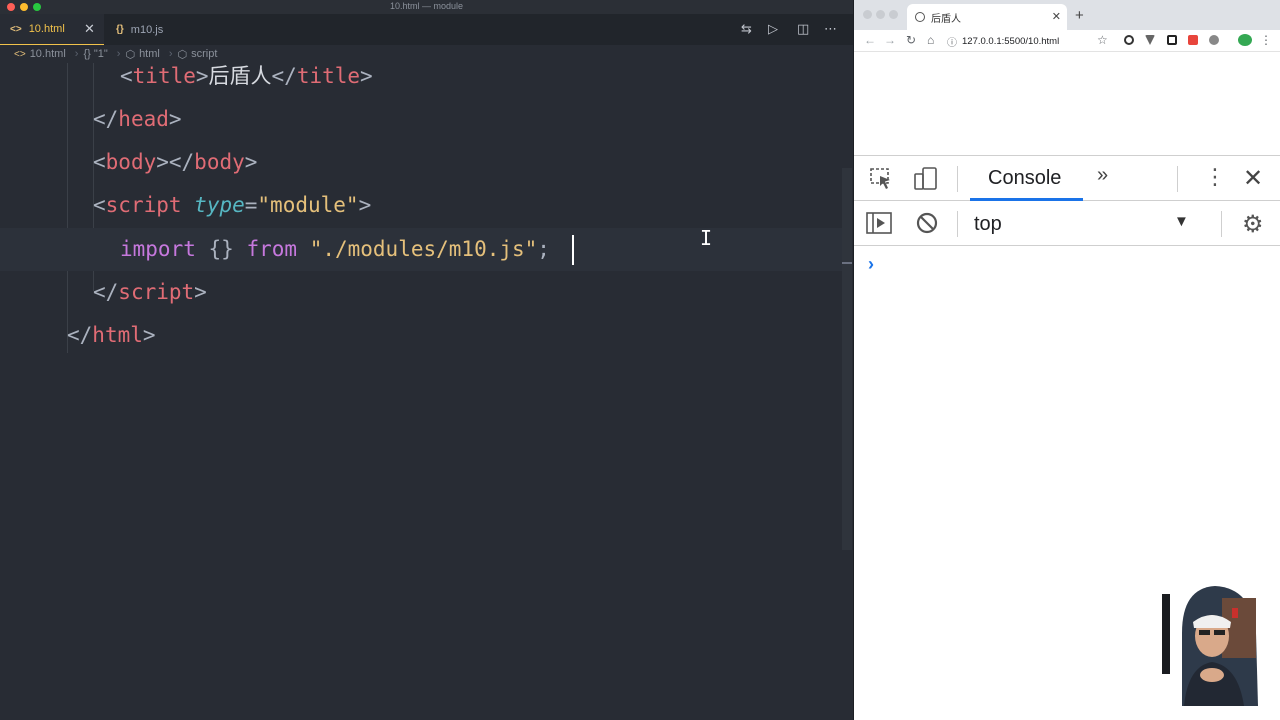 This screenshot has height=720, width=1280. What do you see at coordinates (1253, 178) in the screenshot?
I see `close-devtools-icon: ✕` at bounding box center [1253, 178].